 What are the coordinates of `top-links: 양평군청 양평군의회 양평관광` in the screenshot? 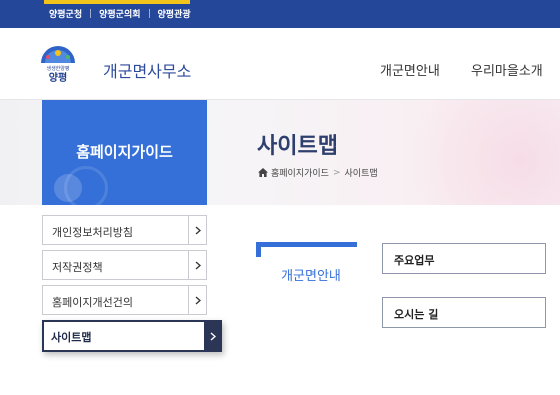 It's located at (120, 13).